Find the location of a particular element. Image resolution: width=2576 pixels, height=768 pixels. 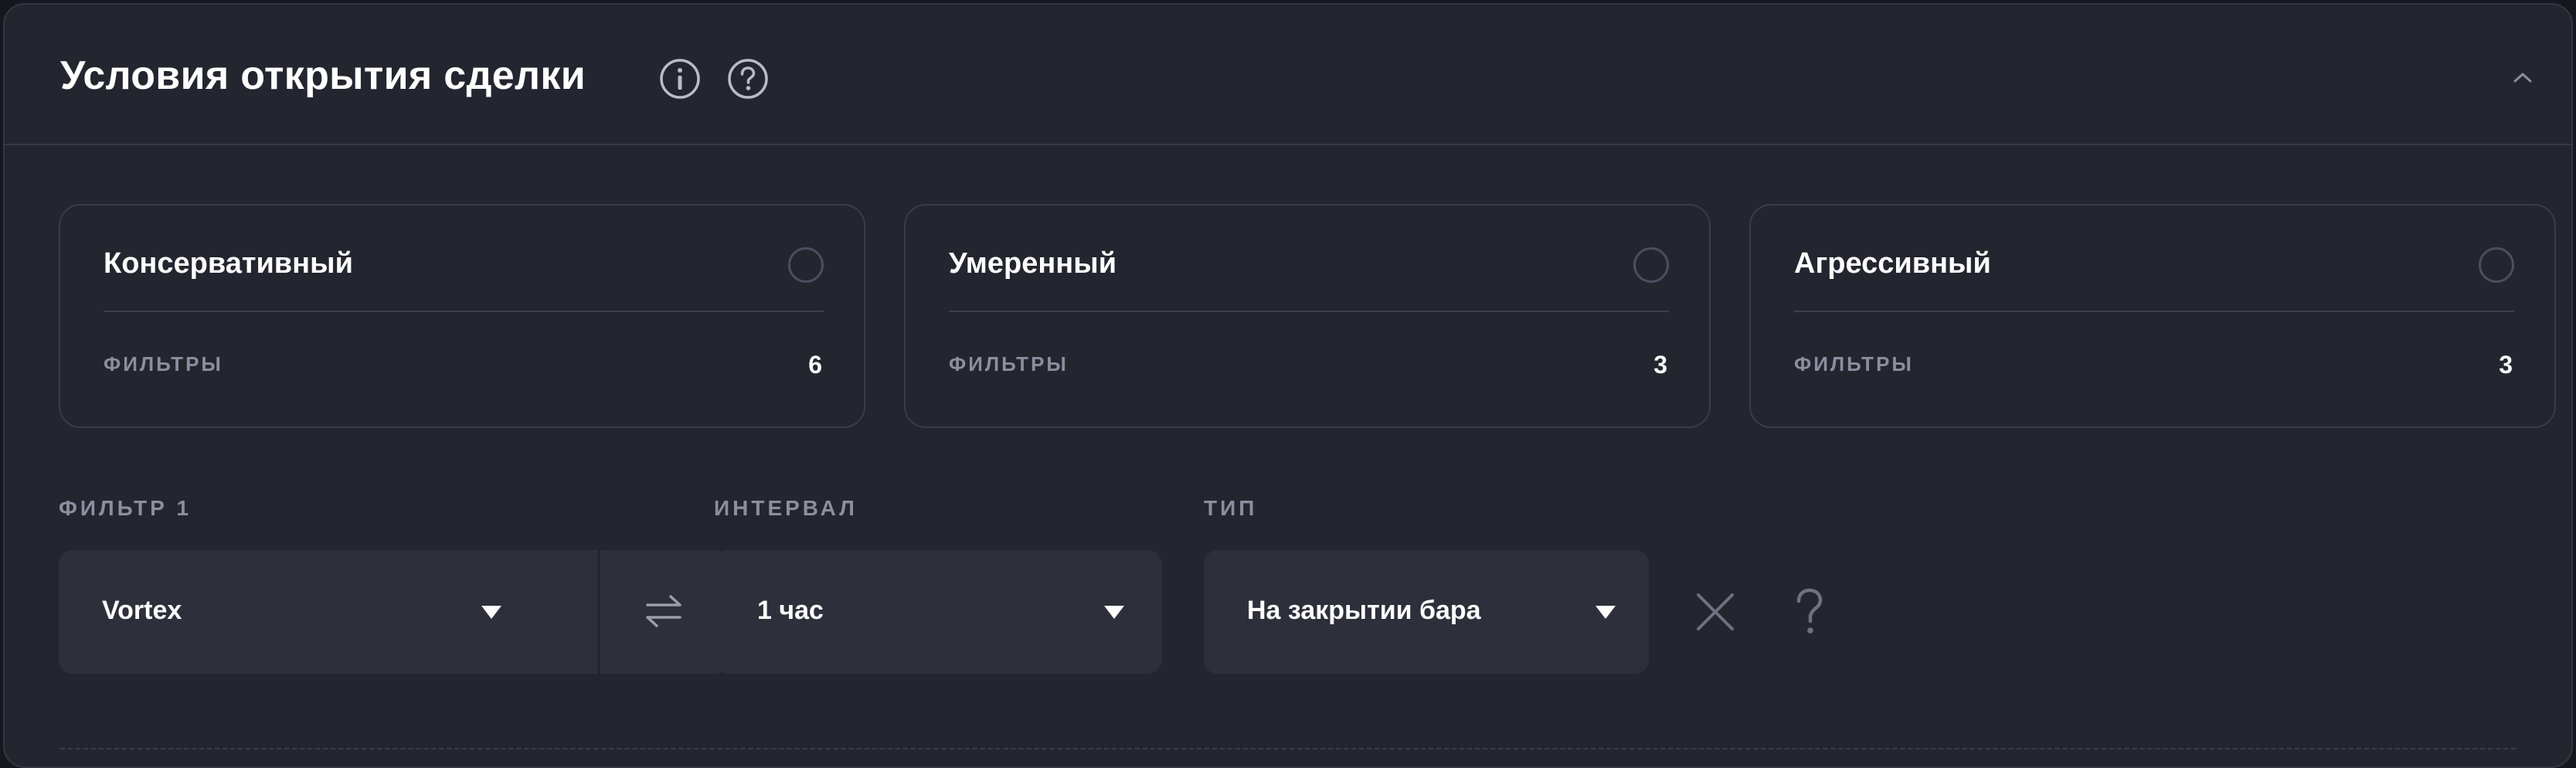

type-select: На закрытии бара is located at coordinates (1426, 612).